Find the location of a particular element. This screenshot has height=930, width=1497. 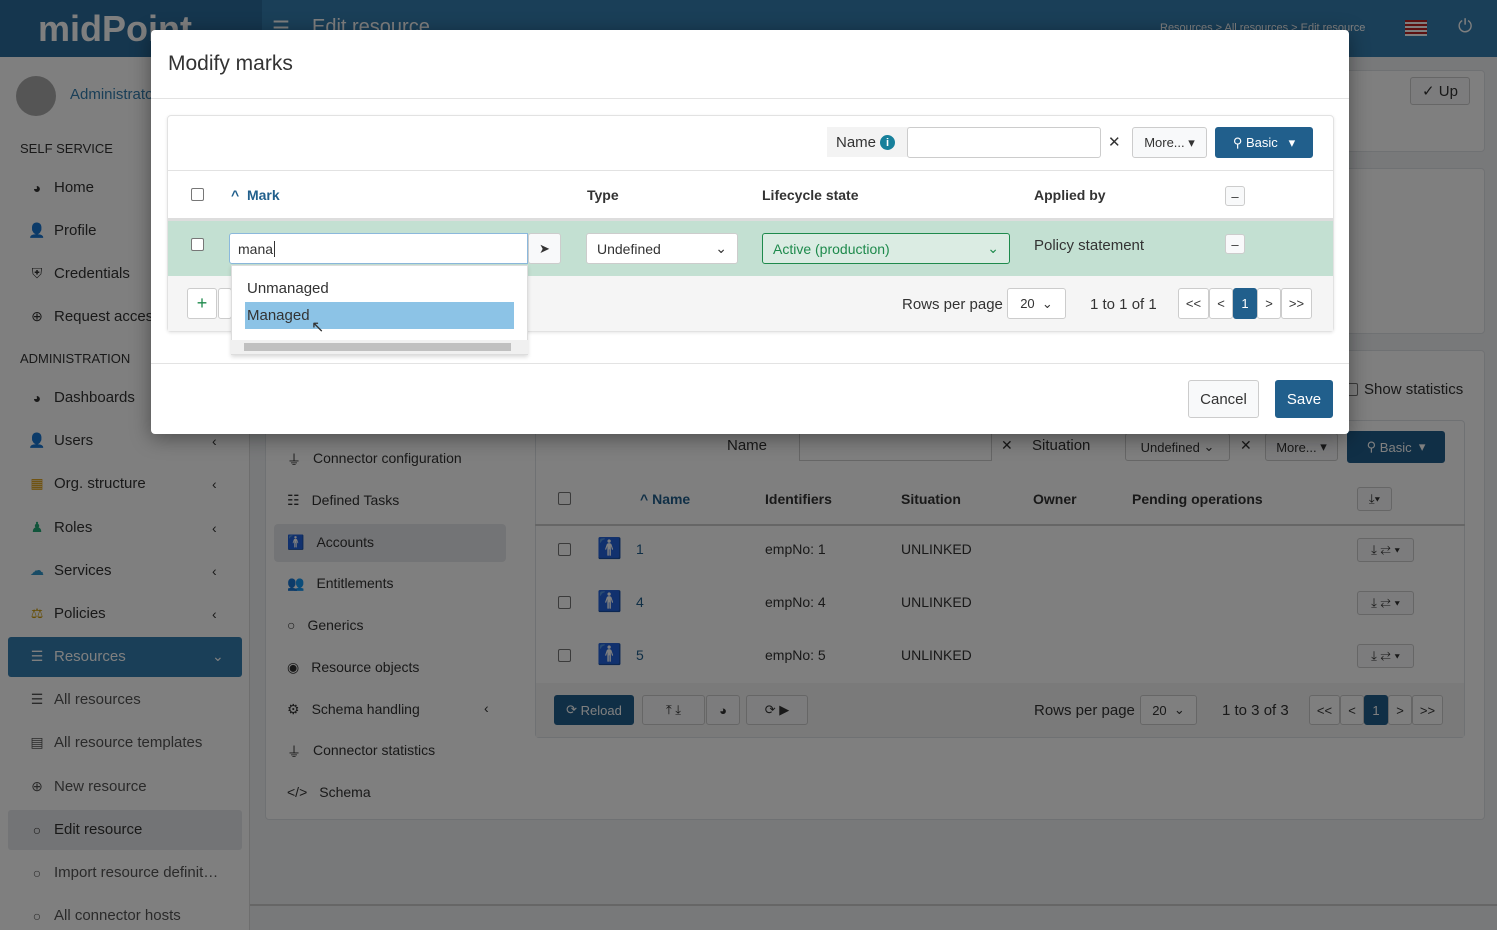

last-page: >> is located at coordinates (1296, 303).